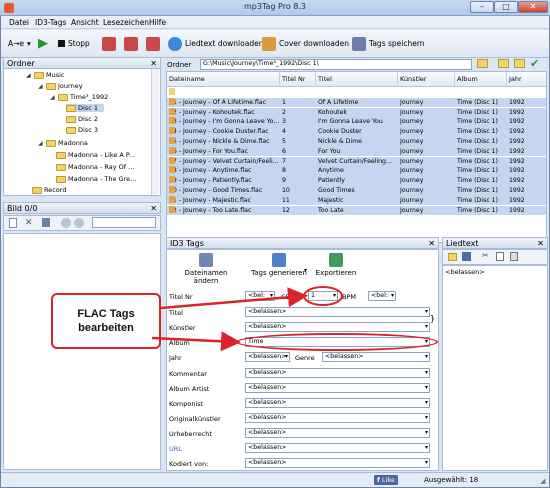 Image resolution: width=550 pixels, height=488 pixels. I want to click on facebook-like-button: f Like, so click(386, 480).